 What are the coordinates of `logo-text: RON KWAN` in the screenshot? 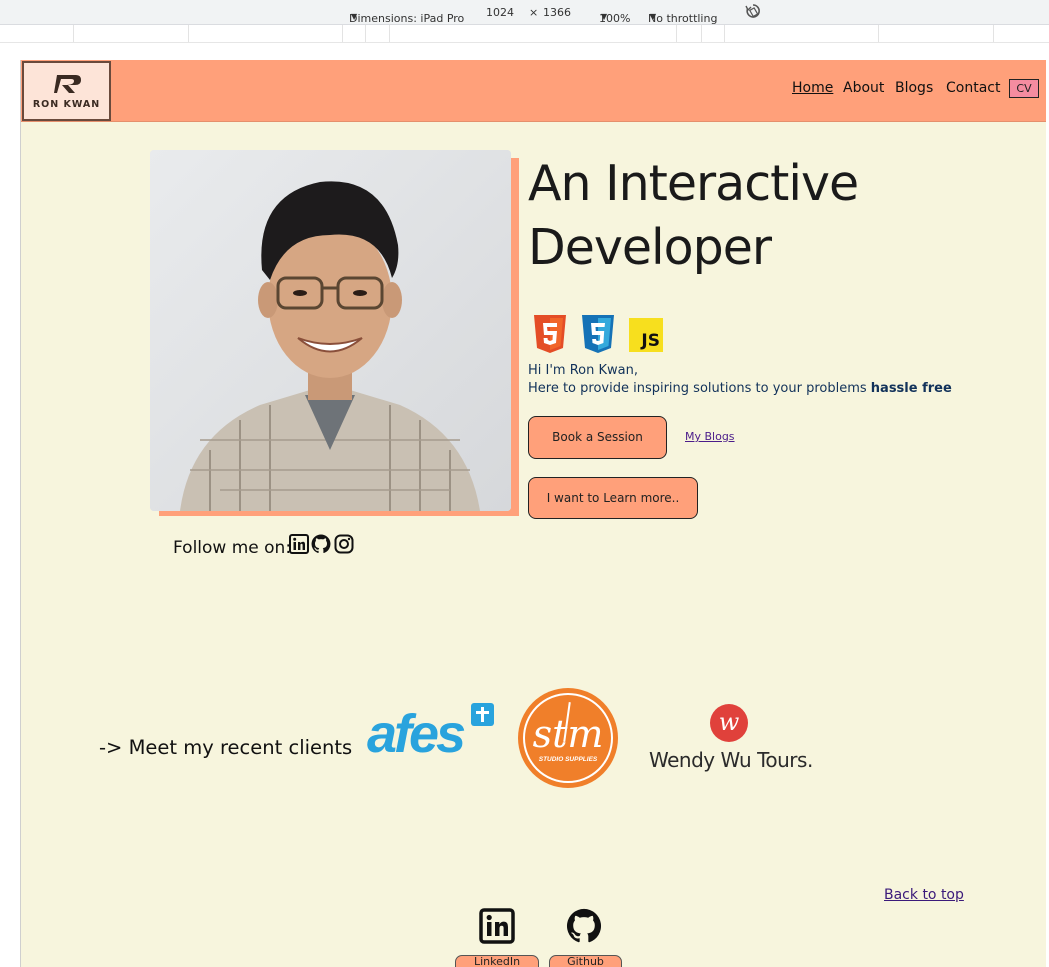 It's located at (66, 104).